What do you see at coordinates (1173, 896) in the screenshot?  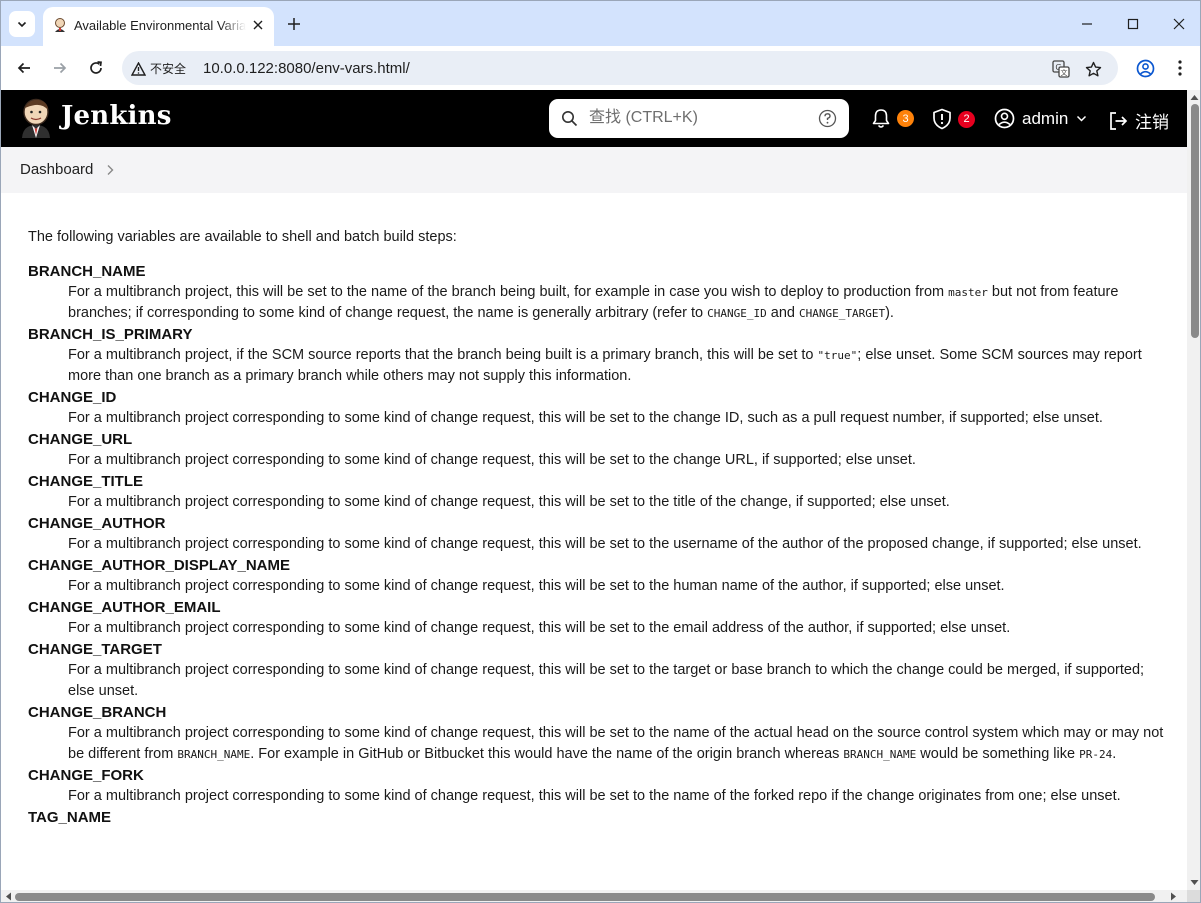 I see `scroll-right-icon` at bounding box center [1173, 896].